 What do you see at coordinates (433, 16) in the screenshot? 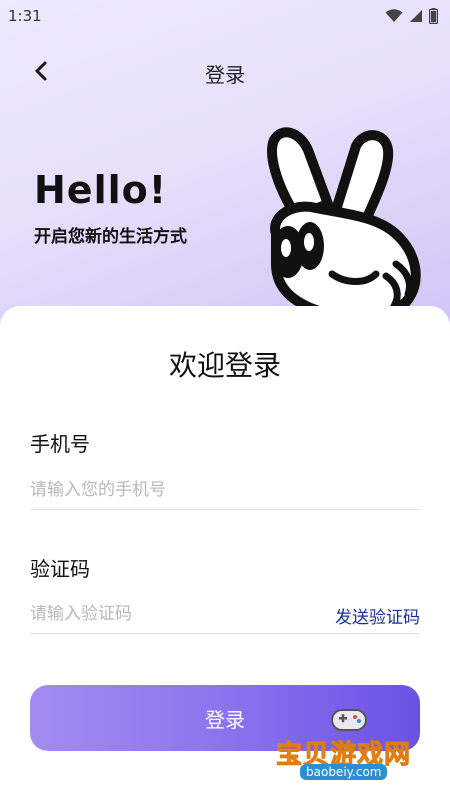
I see `battery-icon` at bounding box center [433, 16].